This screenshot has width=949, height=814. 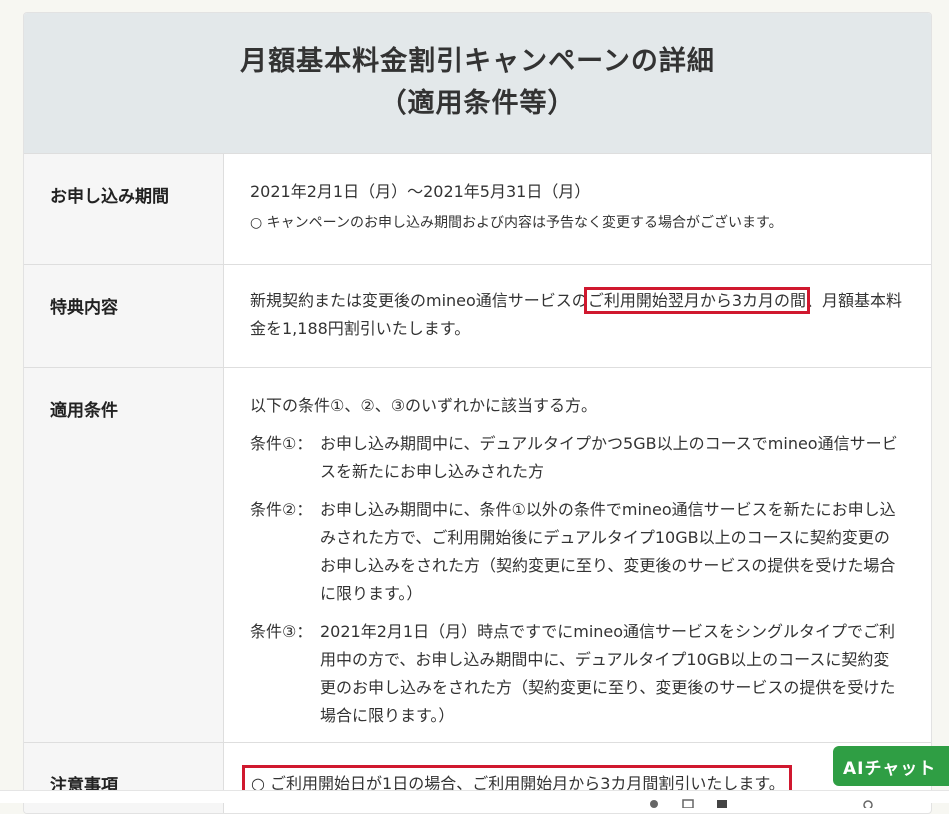 I want to click on bottom-toolbar, so click(x=474, y=800).